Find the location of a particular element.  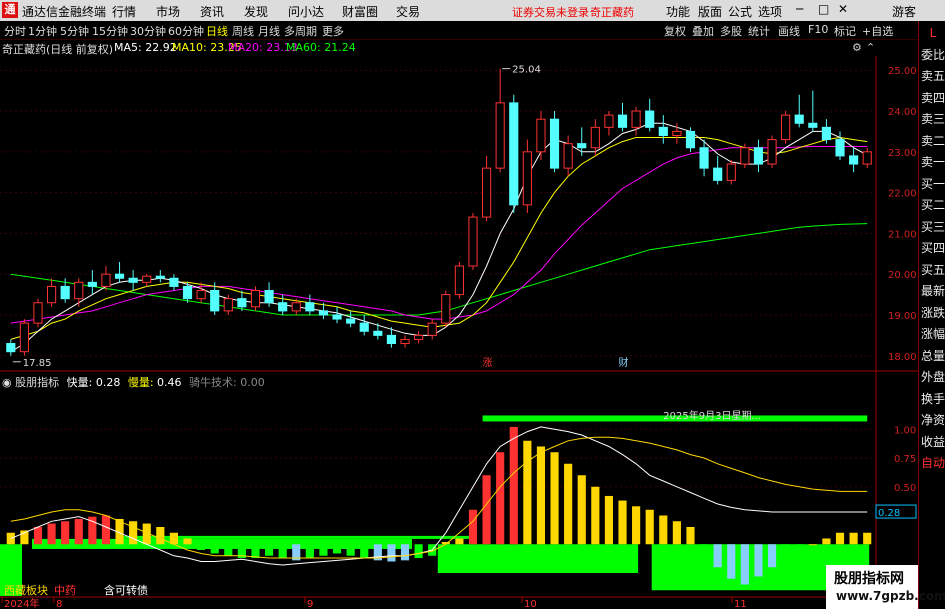

side-item-7: 买一 is located at coordinates (932, 184).